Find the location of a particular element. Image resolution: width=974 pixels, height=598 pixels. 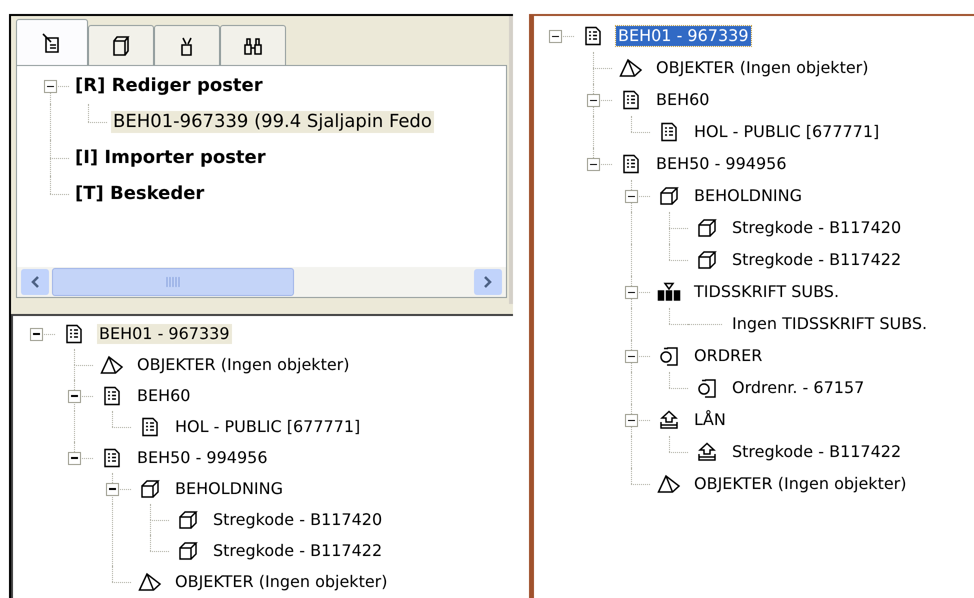

chevron-left-icon is located at coordinates (35, 282).